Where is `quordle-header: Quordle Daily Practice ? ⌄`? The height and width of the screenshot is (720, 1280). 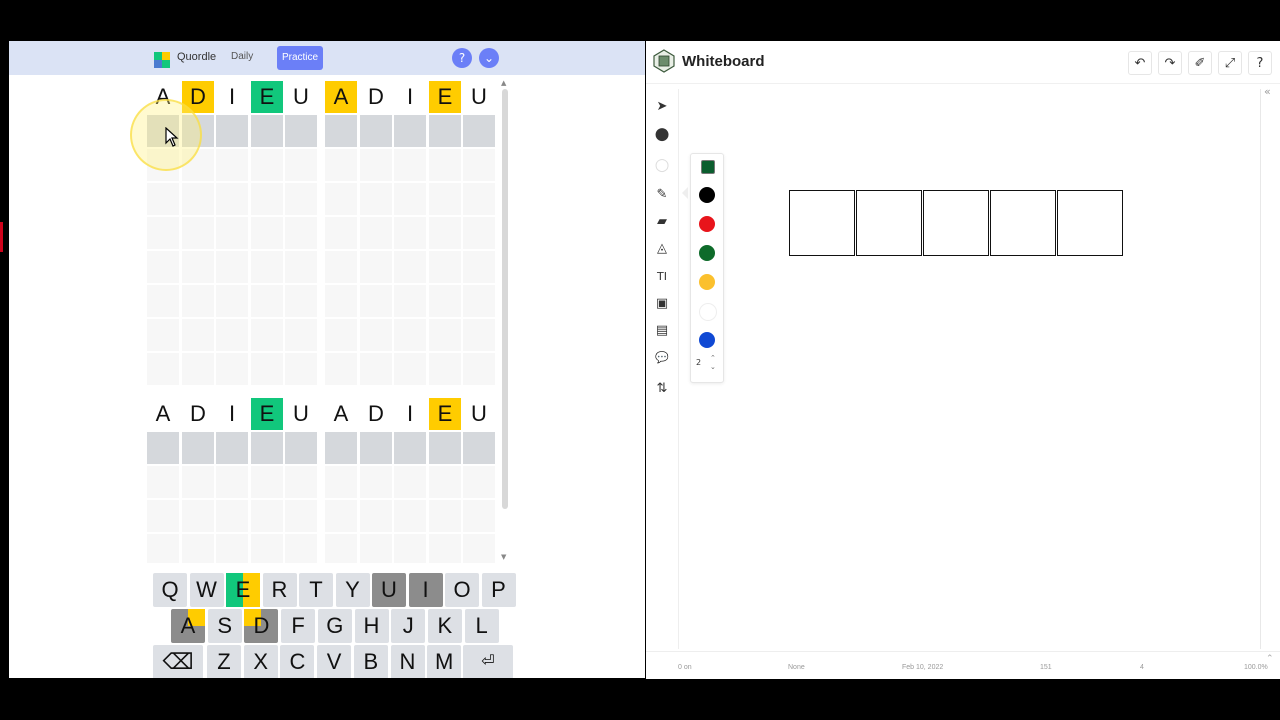
quordle-header: Quordle Daily Practice ? ⌄ is located at coordinates (327, 58).